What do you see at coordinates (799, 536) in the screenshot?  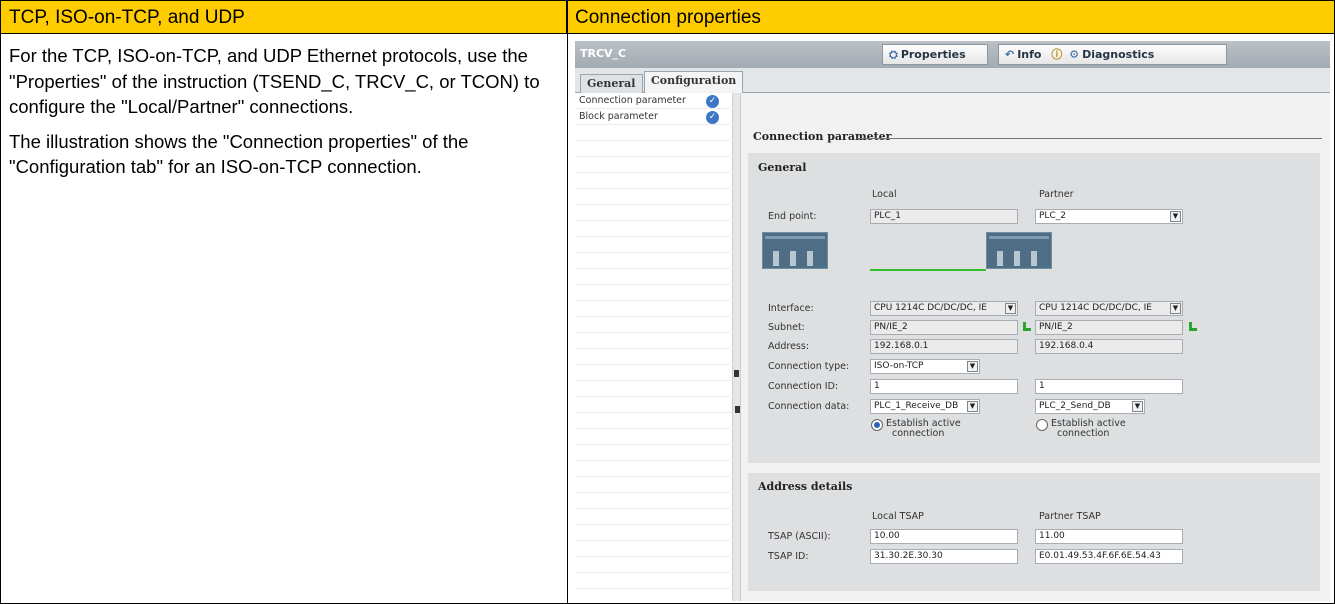 I see `tsap-ascii-label: TSAP (ASCII):` at bounding box center [799, 536].